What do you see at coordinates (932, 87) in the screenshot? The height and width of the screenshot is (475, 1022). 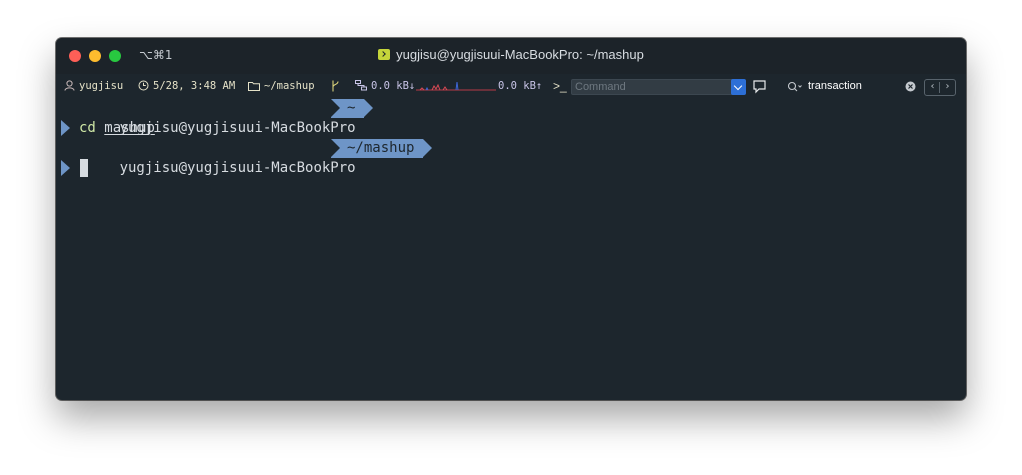 I see `chevron-left-icon: ‹` at bounding box center [932, 87].